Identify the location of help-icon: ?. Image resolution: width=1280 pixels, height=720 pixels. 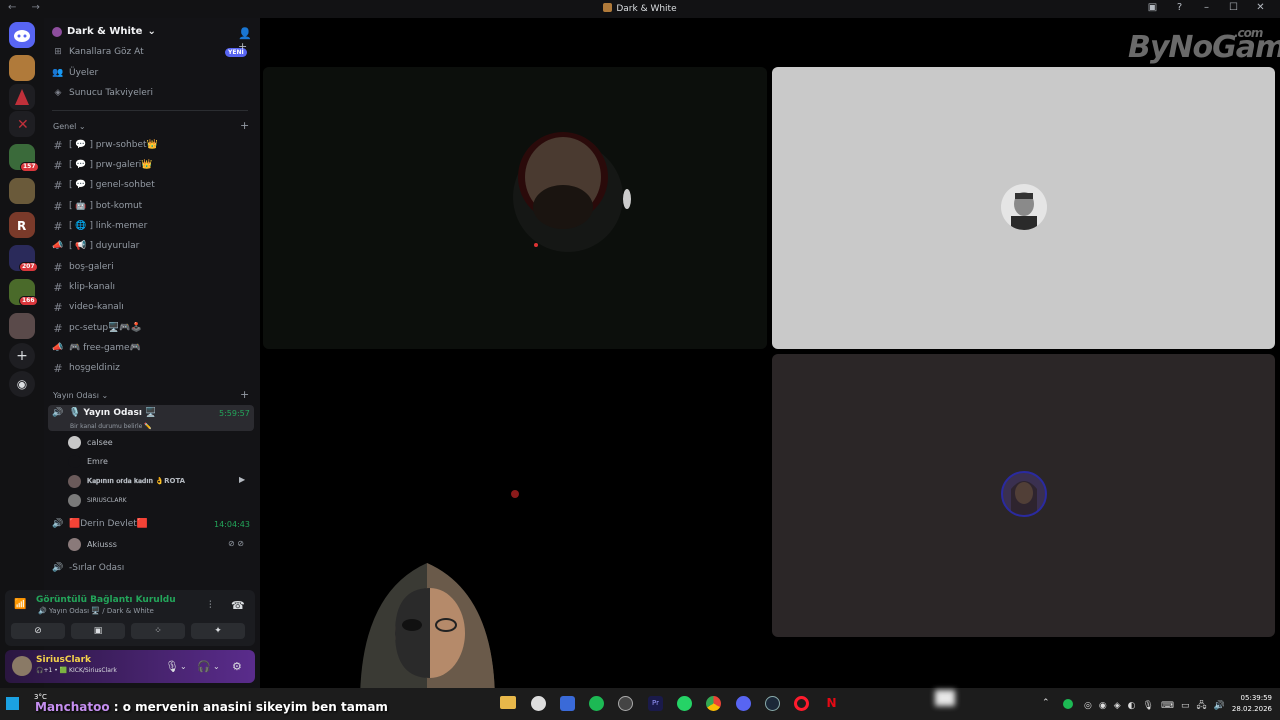
(1179, 7).